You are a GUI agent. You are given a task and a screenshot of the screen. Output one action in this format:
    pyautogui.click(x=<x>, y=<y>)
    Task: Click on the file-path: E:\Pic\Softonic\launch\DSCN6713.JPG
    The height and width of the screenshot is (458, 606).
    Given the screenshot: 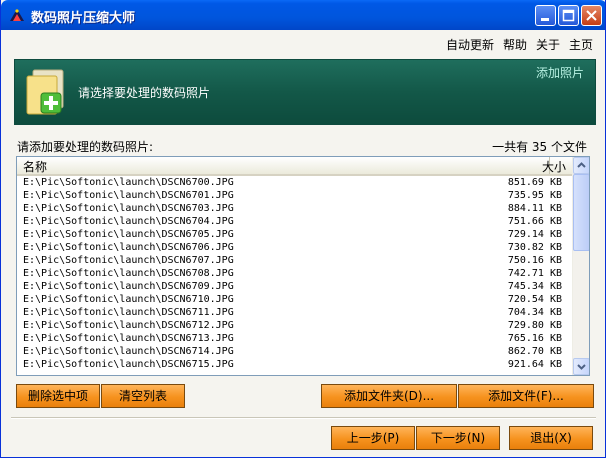 What is the action you would take?
    pyautogui.click(x=128, y=338)
    